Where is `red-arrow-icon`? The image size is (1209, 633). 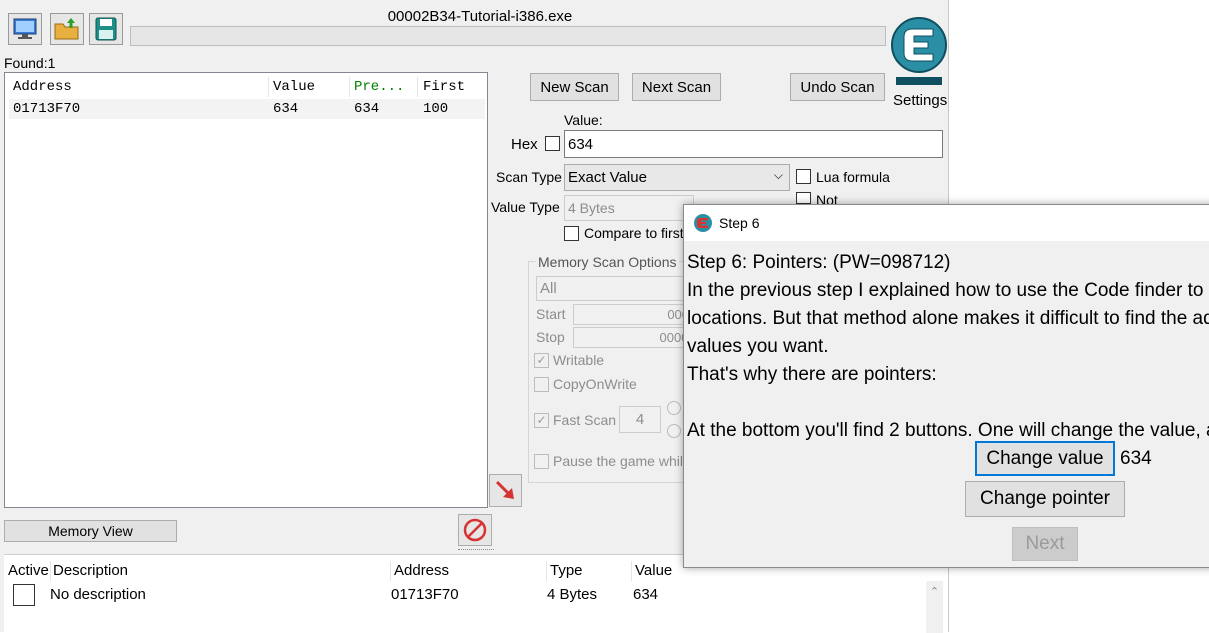 red-arrow-icon is located at coordinates (504, 489).